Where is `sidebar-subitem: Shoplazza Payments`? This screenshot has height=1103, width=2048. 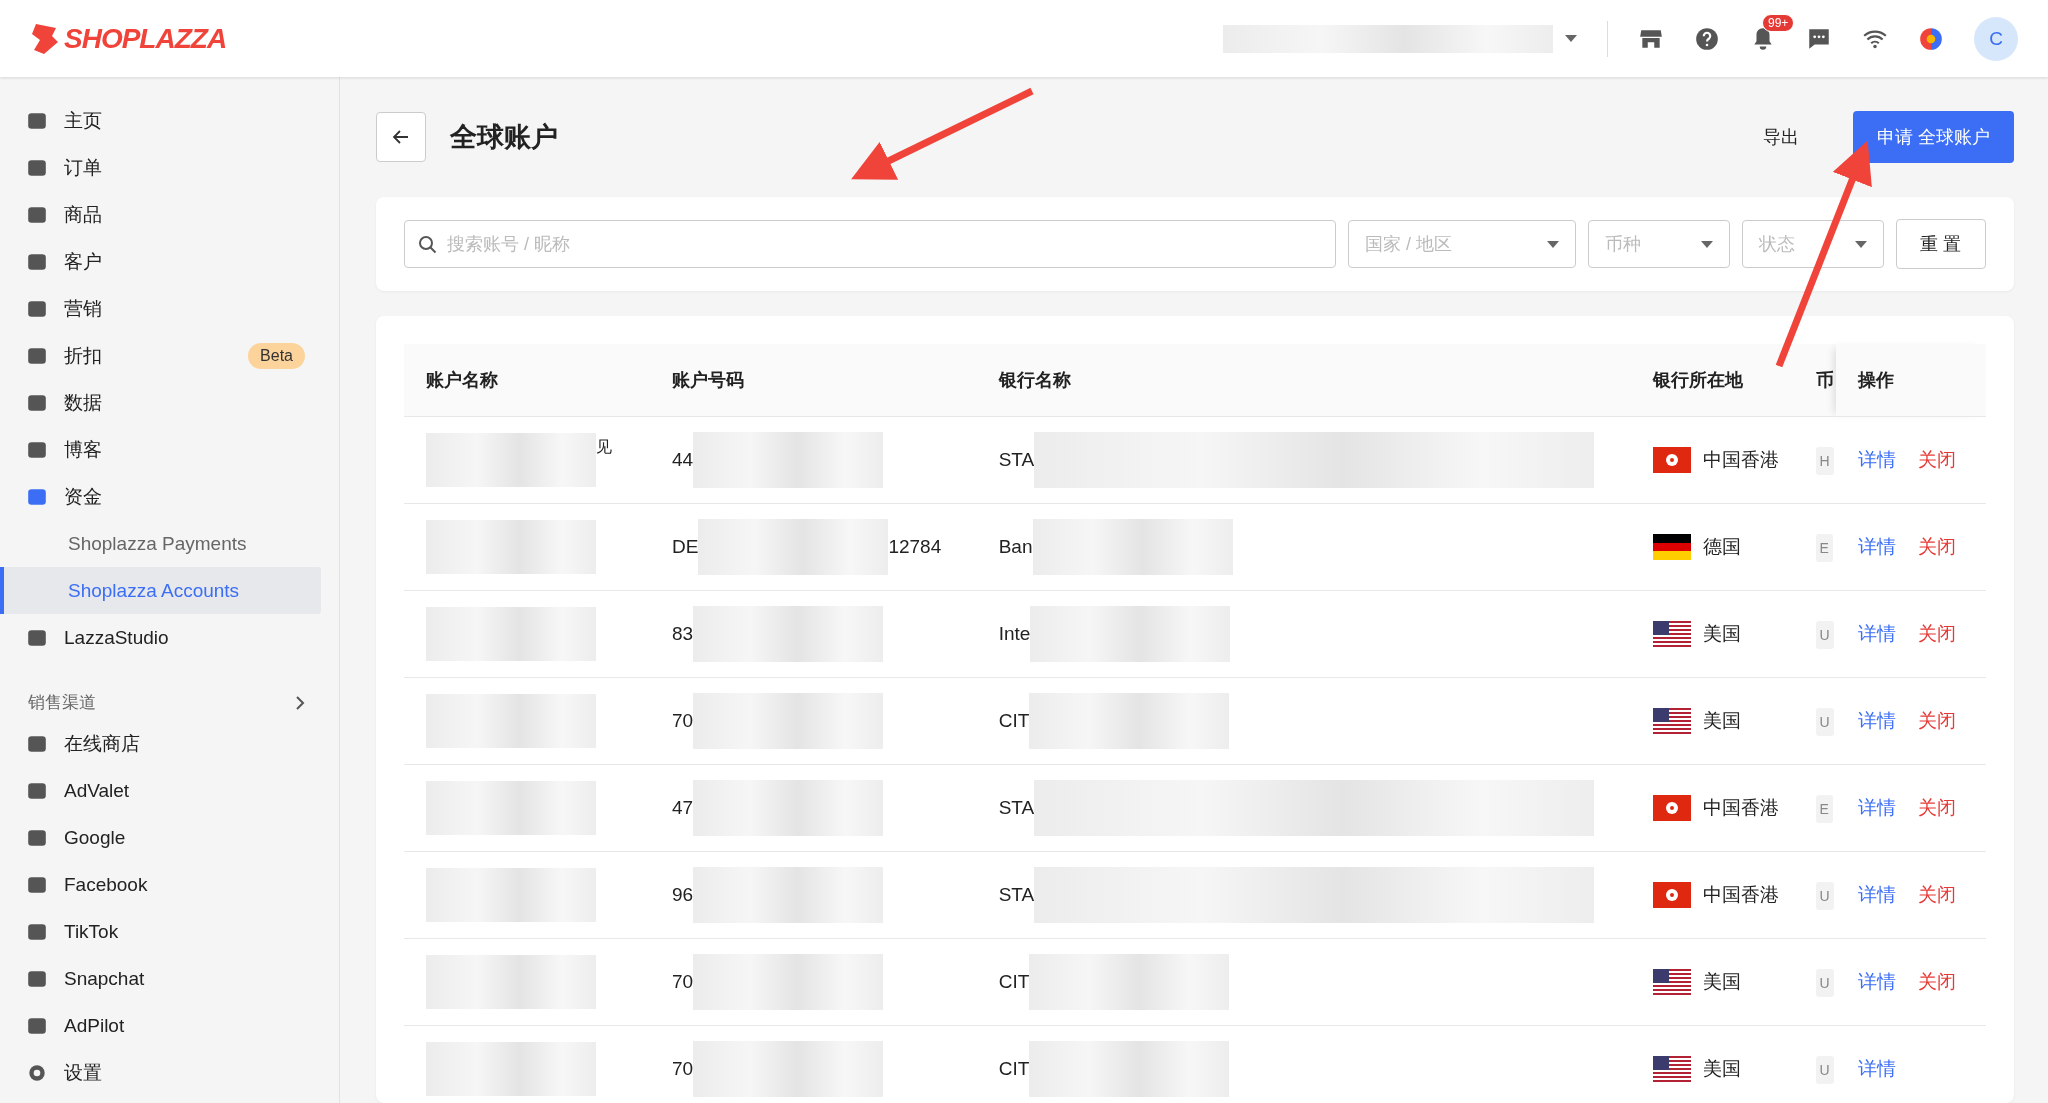 sidebar-subitem: Shoplazza Payments is located at coordinates (160, 543).